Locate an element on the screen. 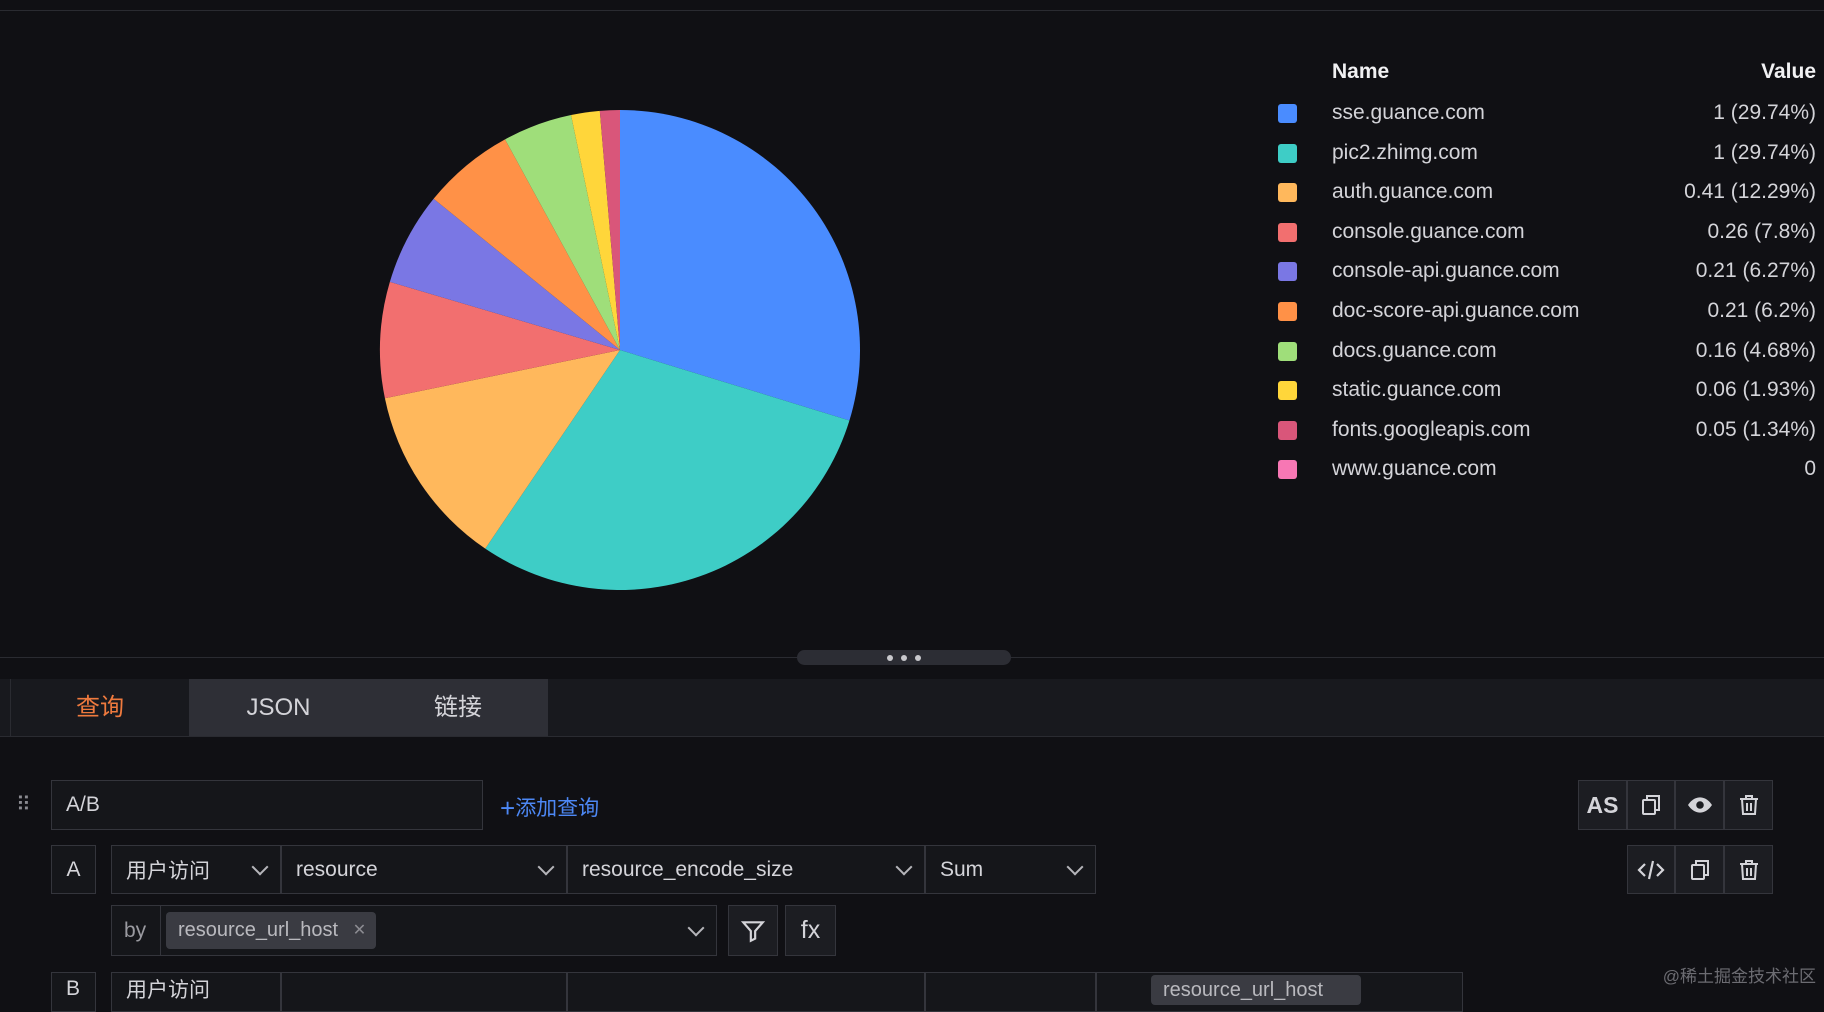  formula-value: A/B is located at coordinates (83, 804).